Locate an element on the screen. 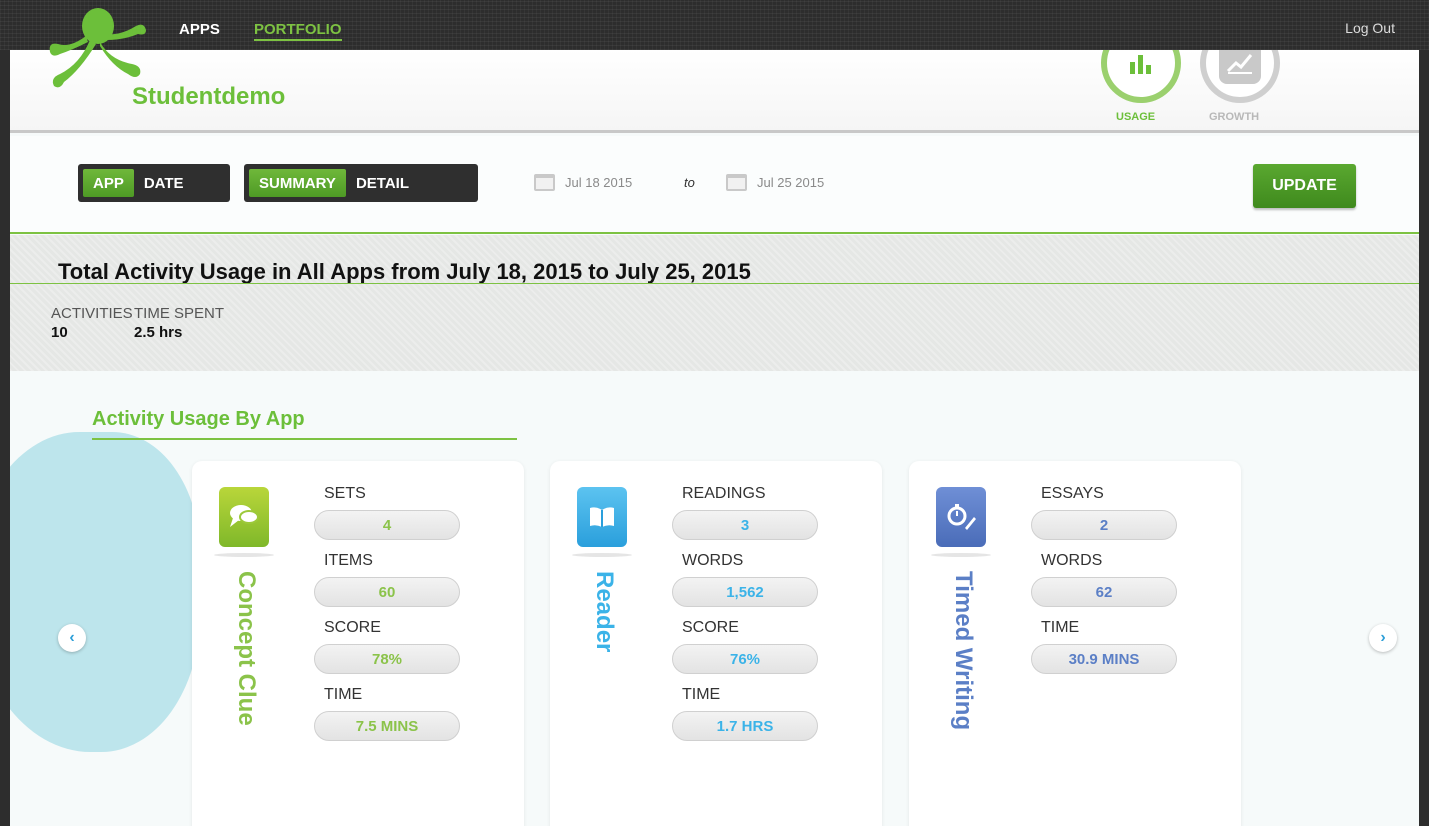  metric-value: 1.7 HRS is located at coordinates (745, 726).